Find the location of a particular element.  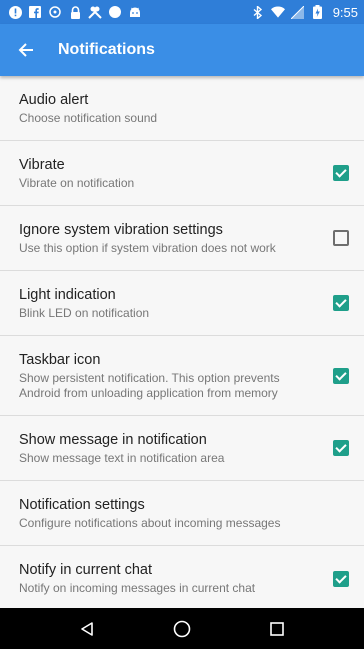

setting-title: Notify in current chat is located at coordinates (85, 570).